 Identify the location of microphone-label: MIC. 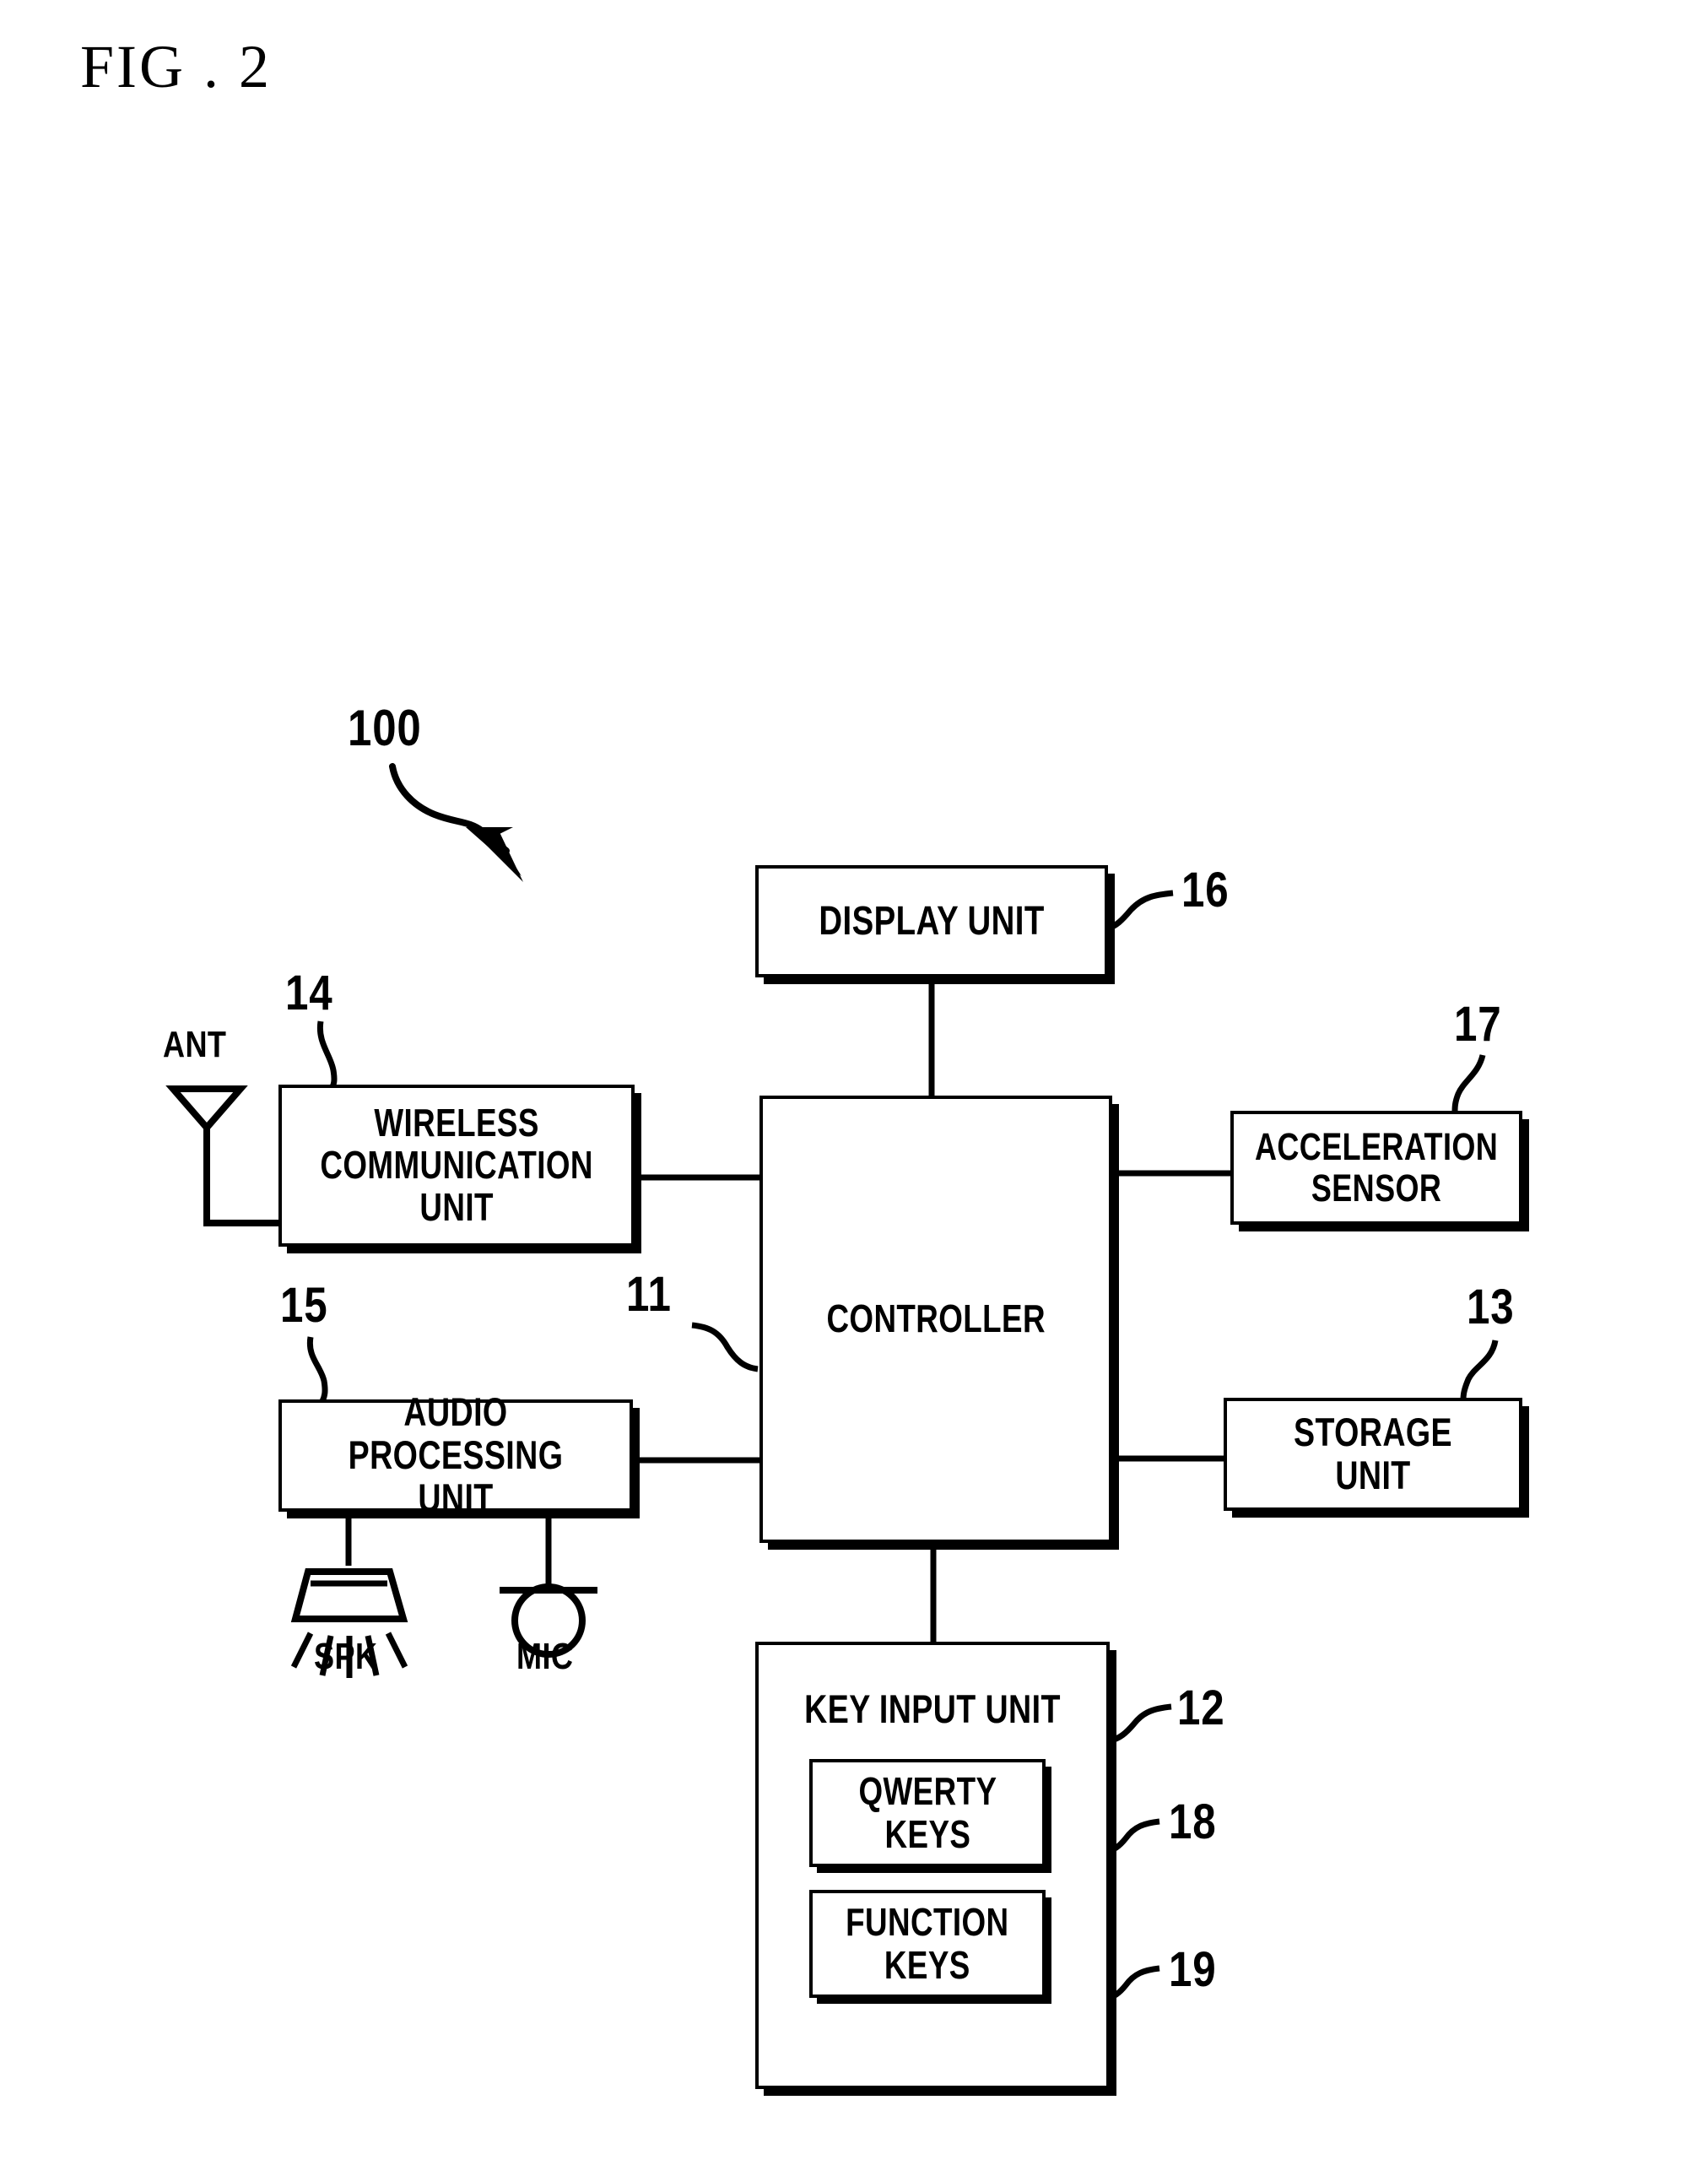
(545, 1656).